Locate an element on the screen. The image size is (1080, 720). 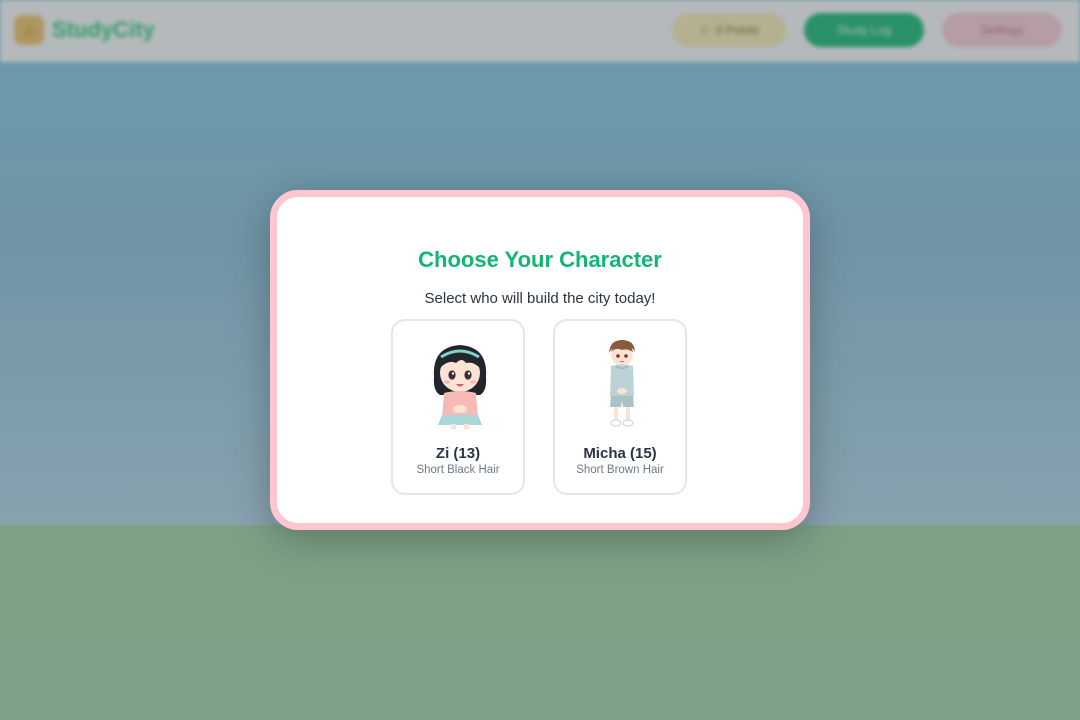
character-card-micha: Micha (15) Short Brown Hair is located at coordinates (620, 407).